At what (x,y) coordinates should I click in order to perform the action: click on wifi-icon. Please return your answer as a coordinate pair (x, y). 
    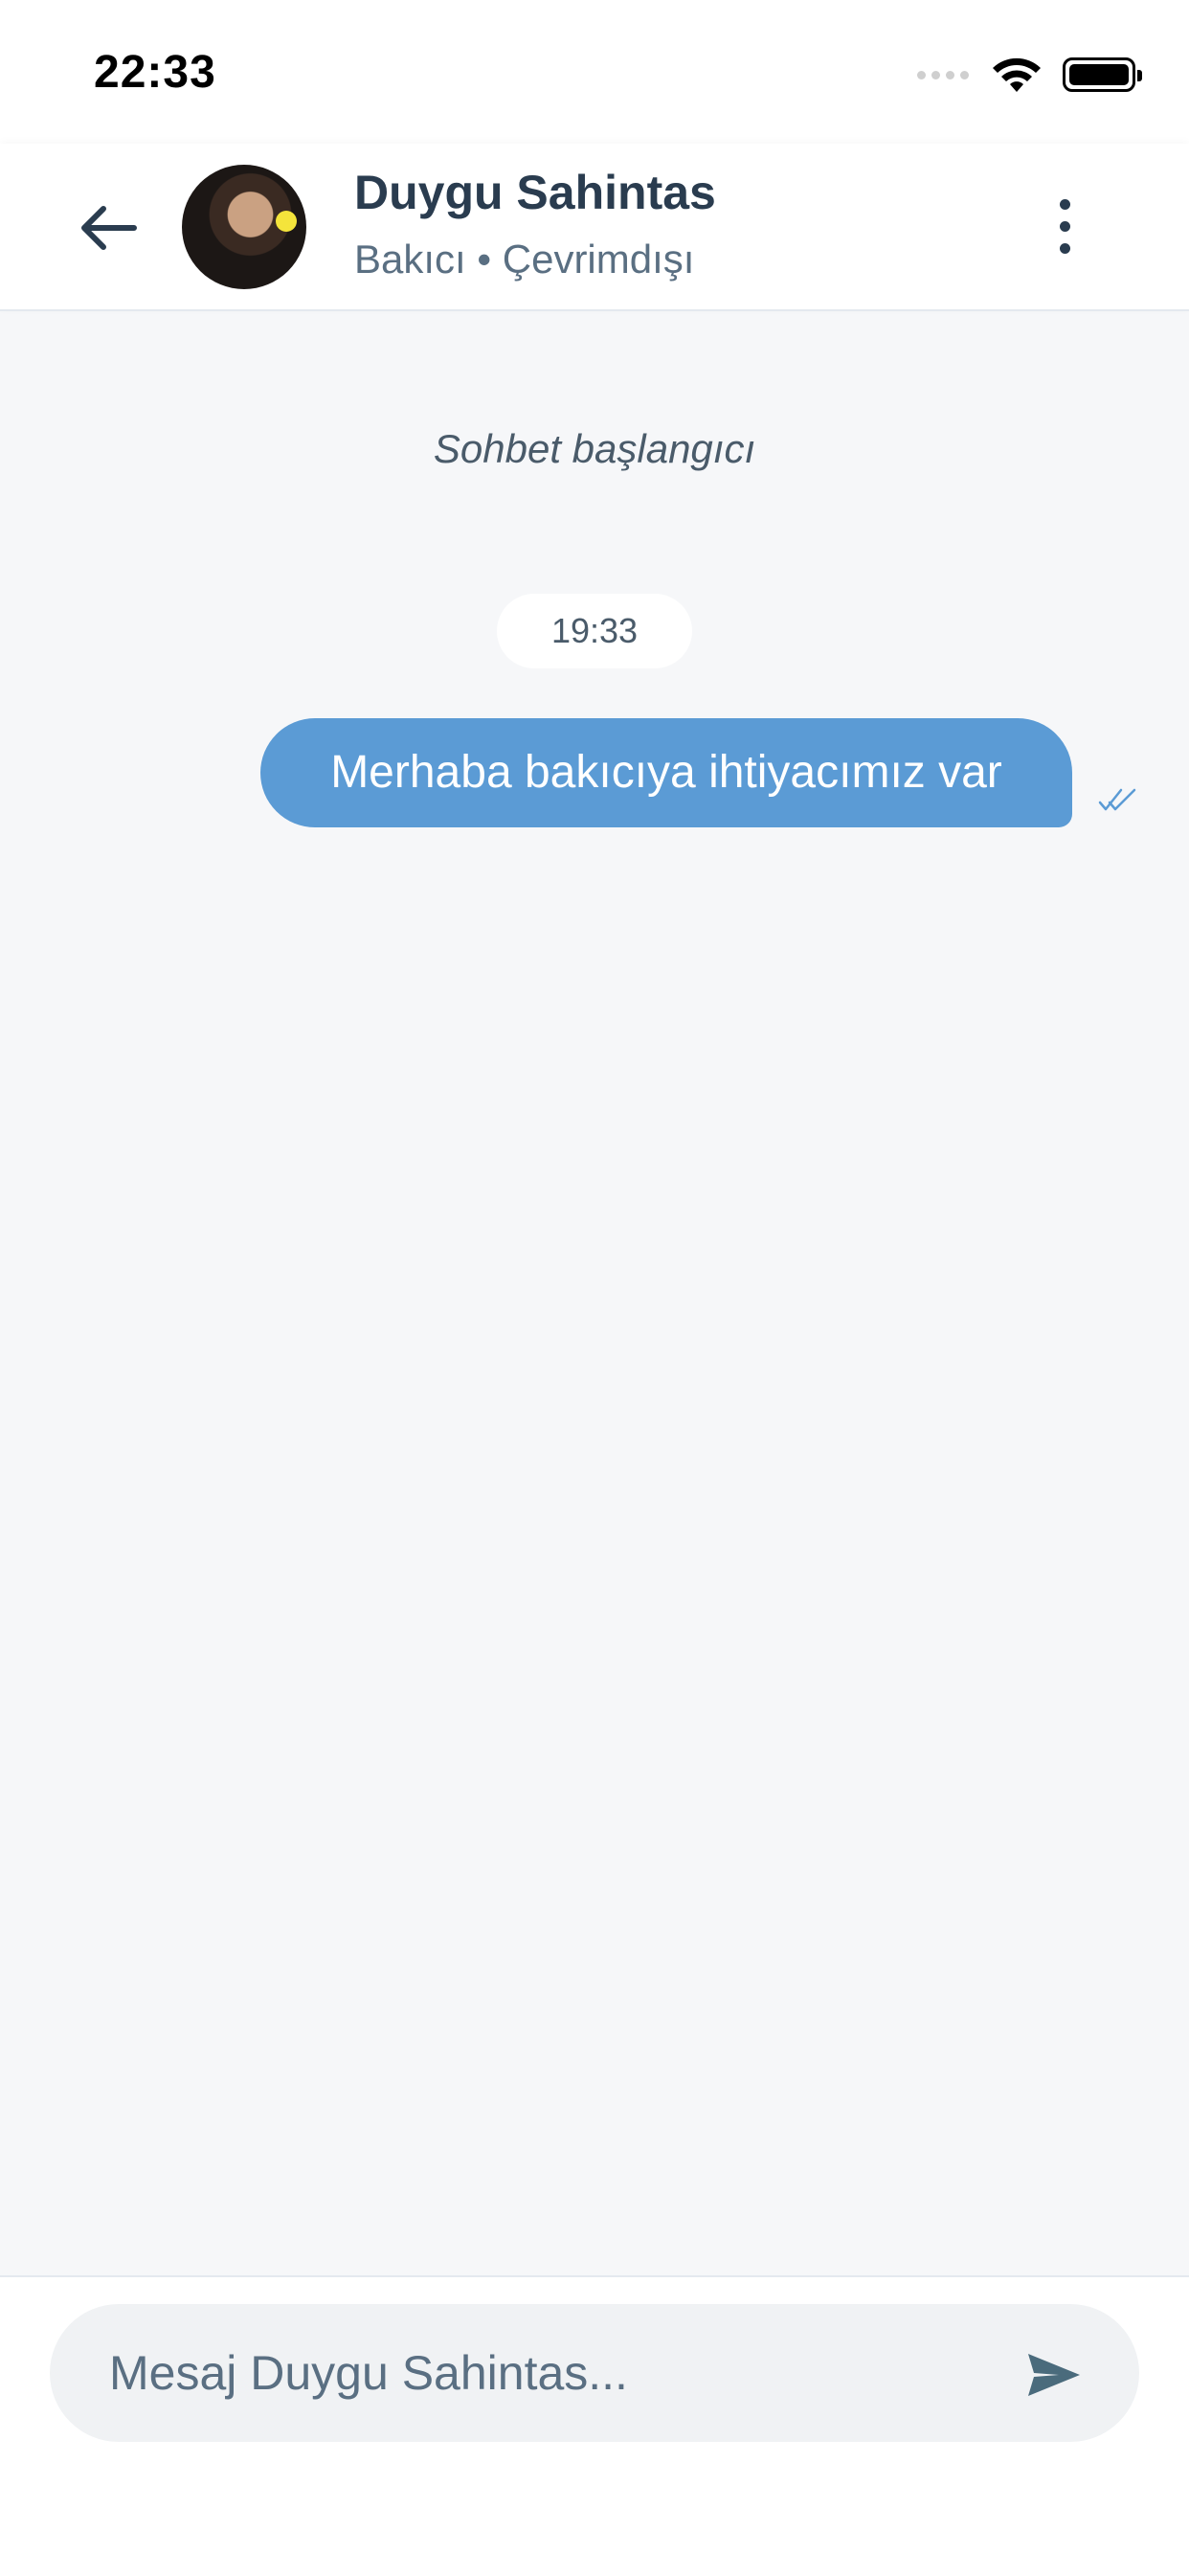
    Looking at the image, I should click on (1017, 74).